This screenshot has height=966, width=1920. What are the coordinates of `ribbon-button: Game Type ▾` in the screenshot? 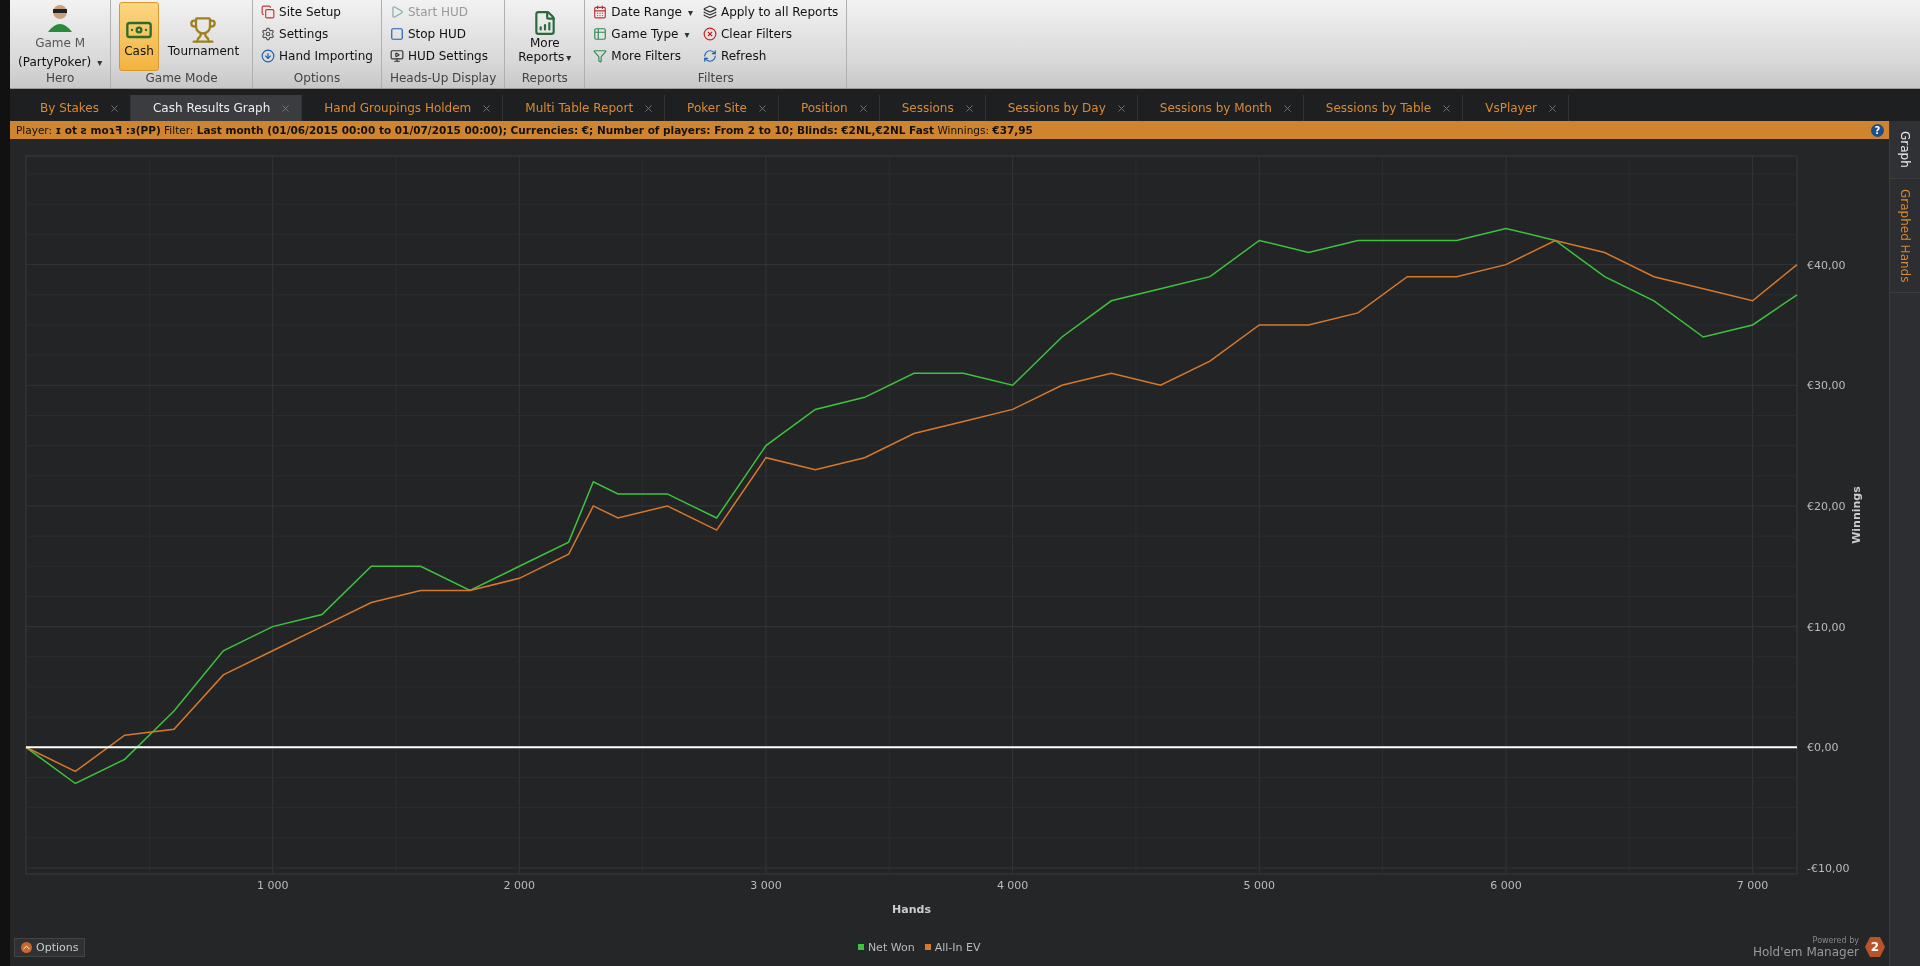 It's located at (643, 34).